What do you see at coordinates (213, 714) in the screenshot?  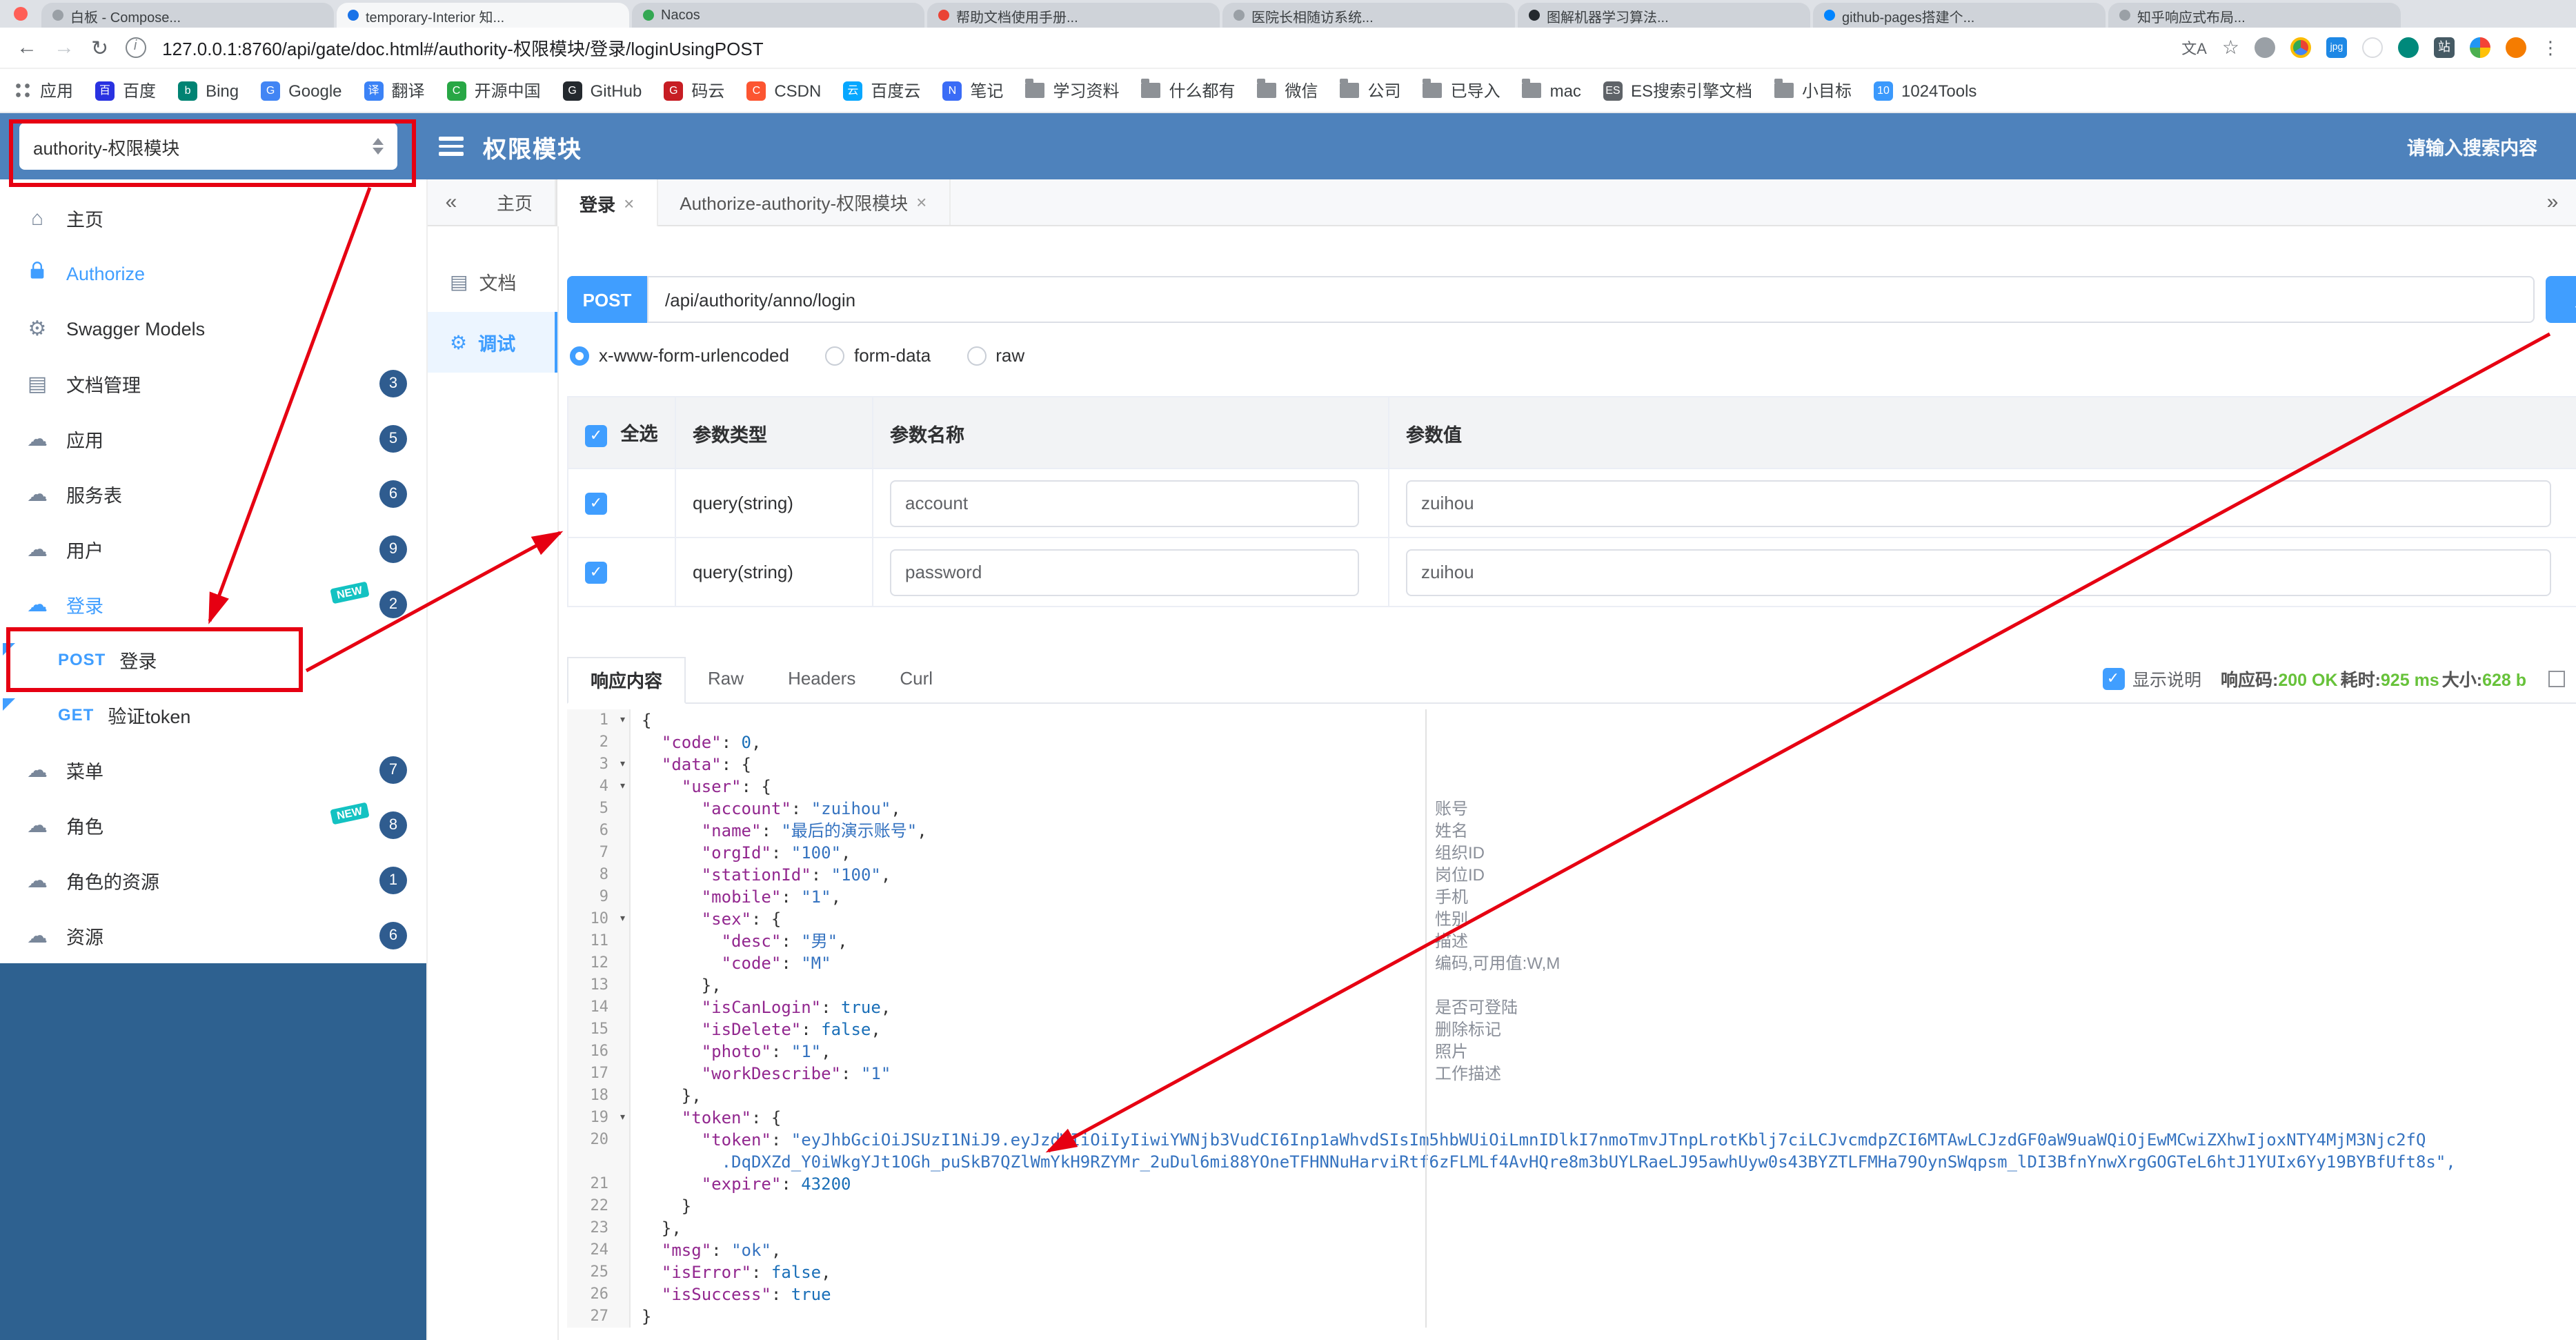 I see `sidebar-item-token-get: GET 验证token` at bounding box center [213, 714].